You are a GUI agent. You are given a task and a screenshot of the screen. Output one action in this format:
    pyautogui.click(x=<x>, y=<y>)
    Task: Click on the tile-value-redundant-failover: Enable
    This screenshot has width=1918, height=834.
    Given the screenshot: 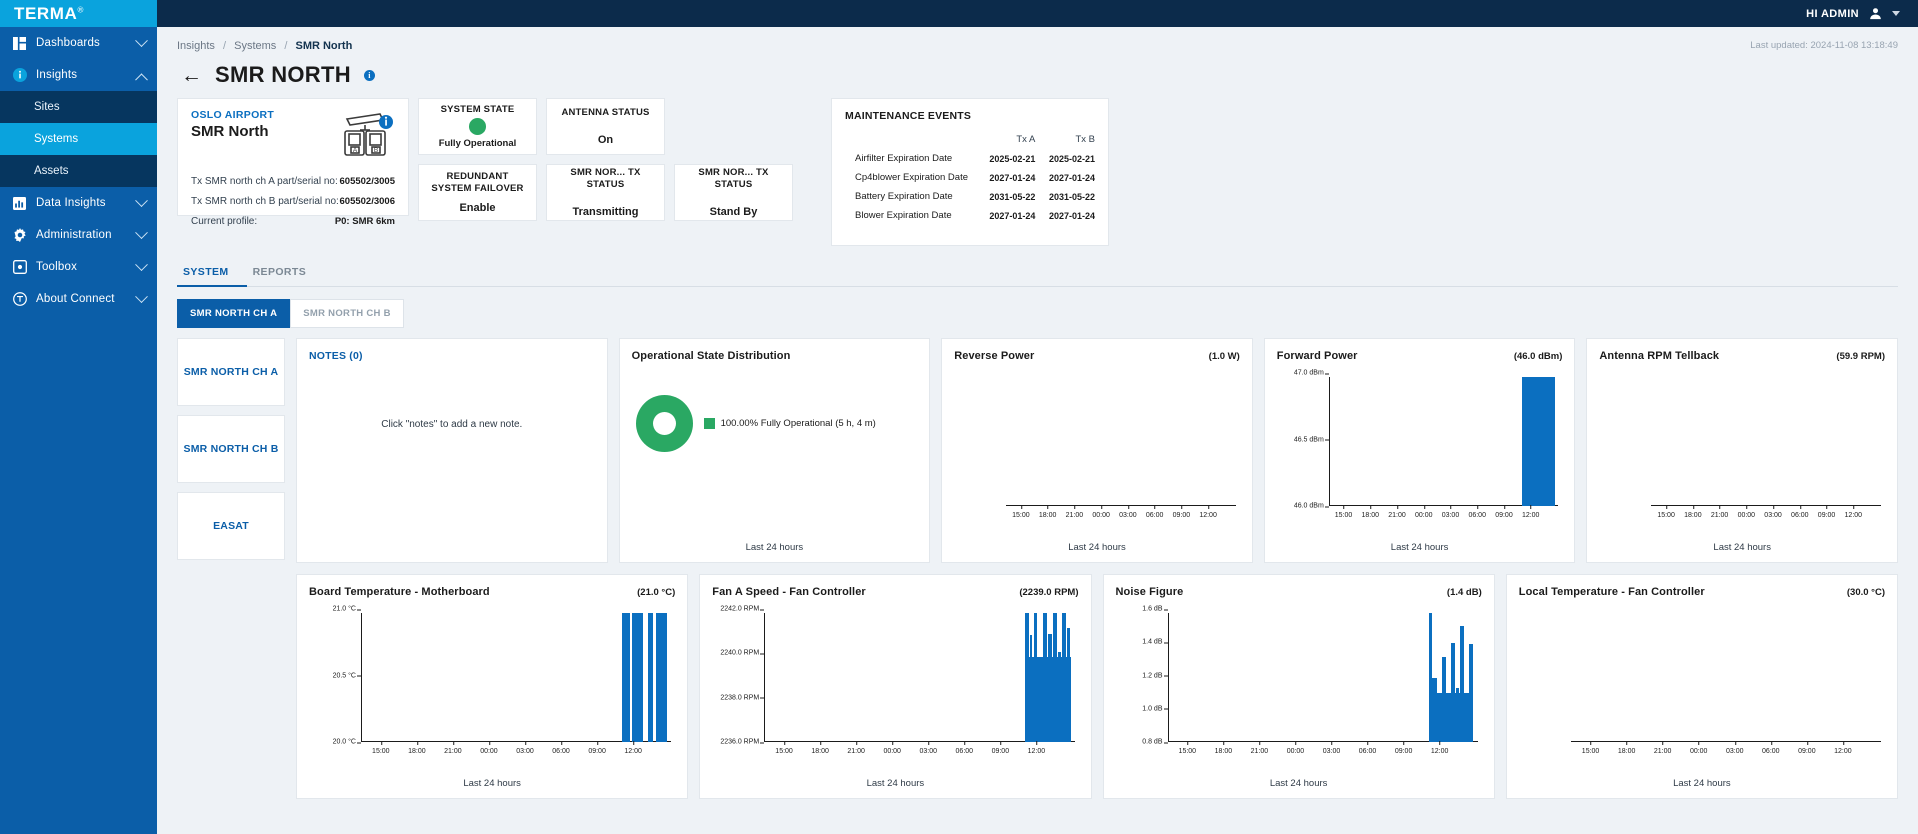 What is the action you would take?
    pyautogui.click(x=477, y=207)
    